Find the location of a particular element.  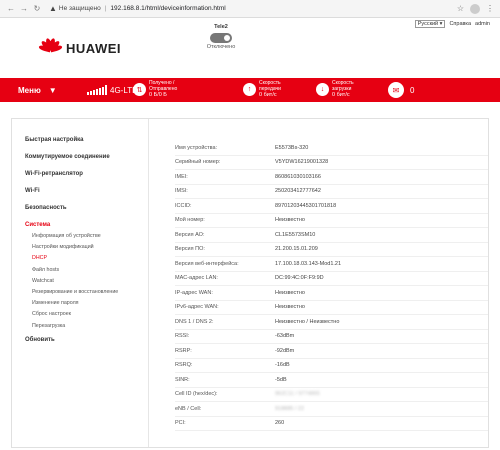

upload-value: 0 бит/с is located at coordinates (268, 95).